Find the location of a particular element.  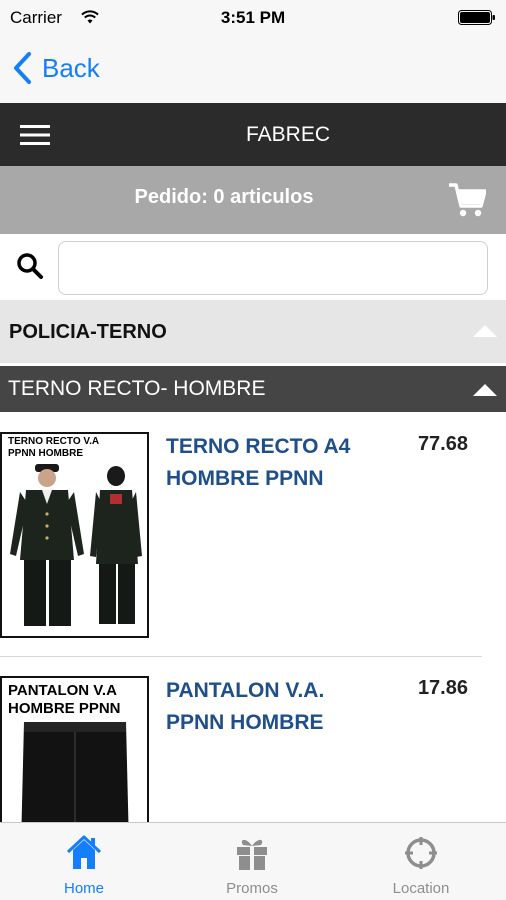

tab-location: Location is located at coordinates (421, 861).